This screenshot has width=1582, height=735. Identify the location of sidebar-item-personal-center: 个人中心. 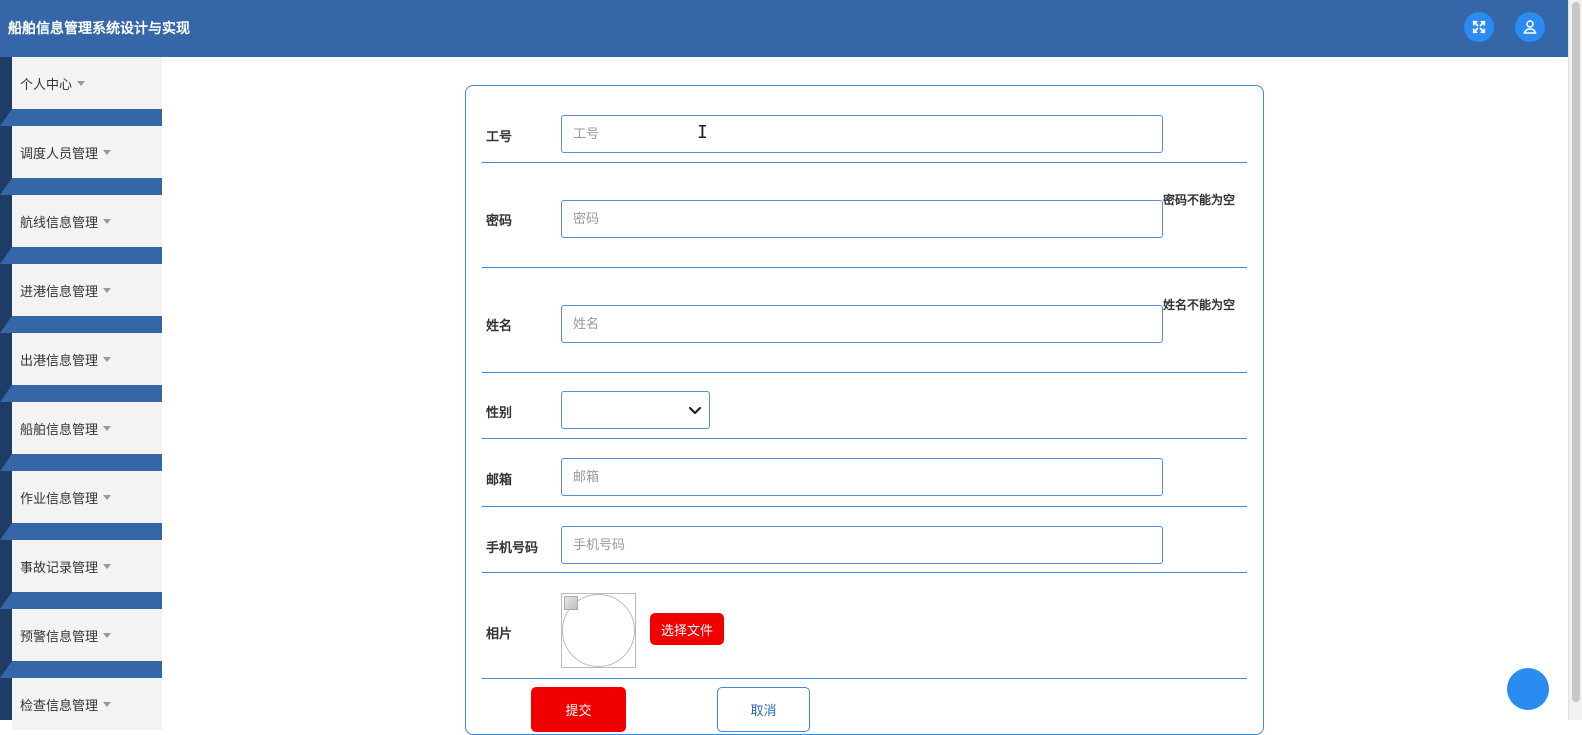
(87, 83).